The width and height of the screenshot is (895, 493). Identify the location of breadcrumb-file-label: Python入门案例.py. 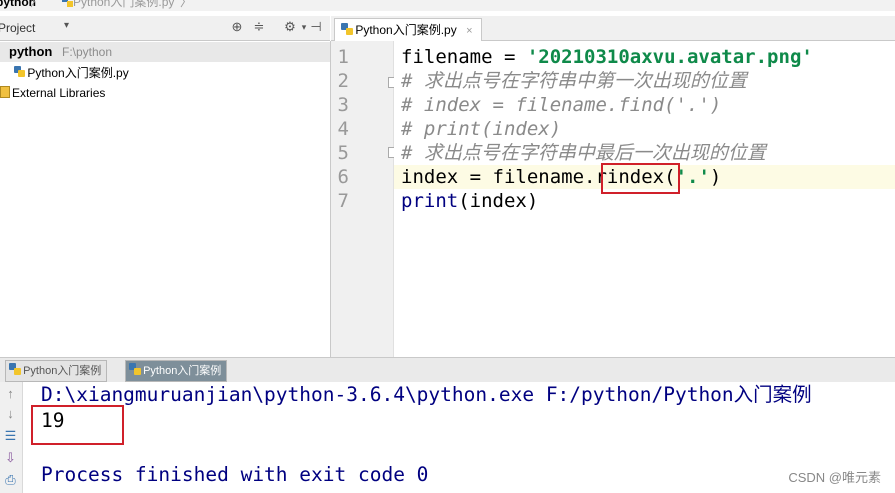
(124, 4).